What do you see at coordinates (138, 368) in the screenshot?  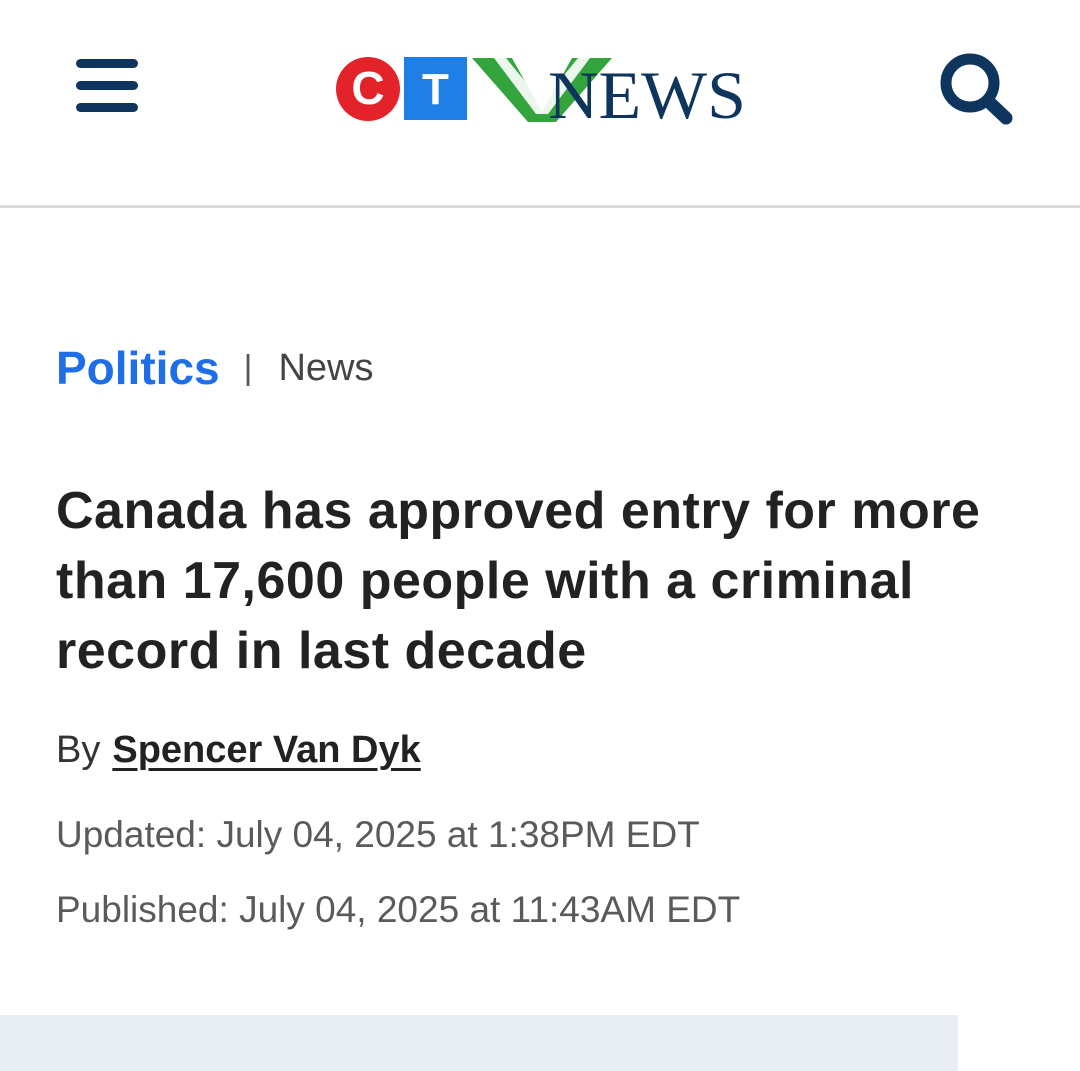 I see `category-link: Politics` at bounding box center [138, 368].